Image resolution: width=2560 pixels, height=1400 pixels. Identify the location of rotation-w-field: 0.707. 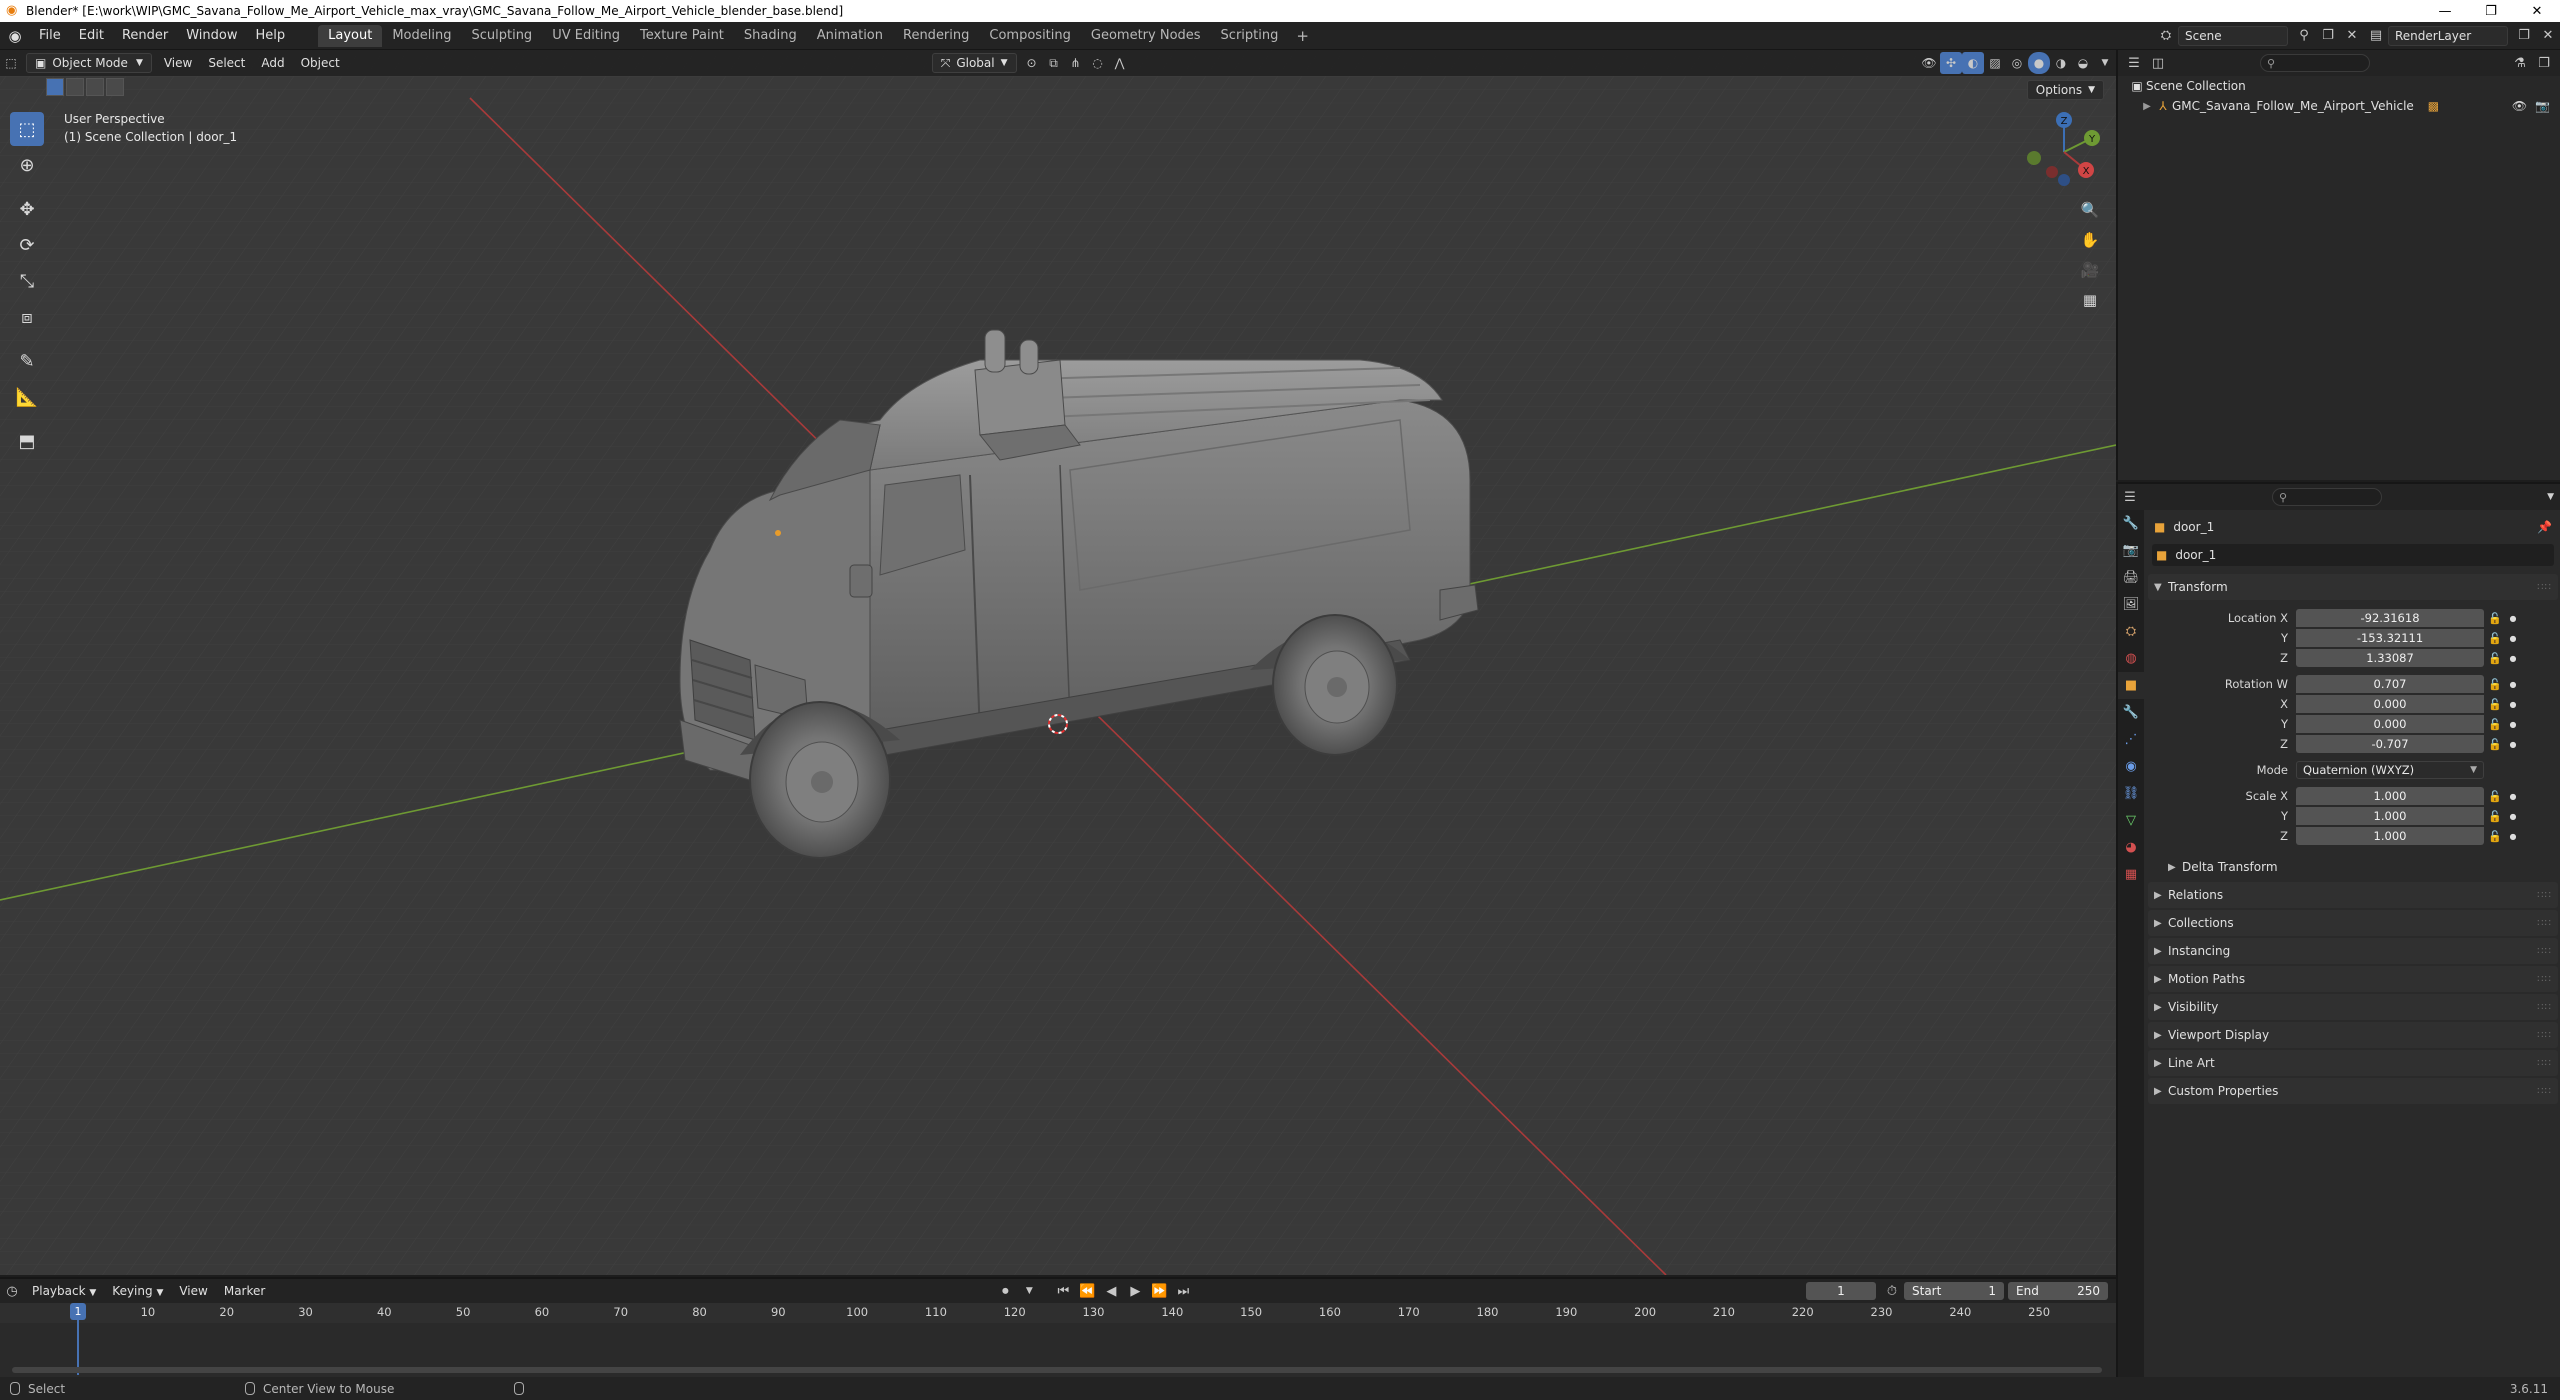
(2390, 684).